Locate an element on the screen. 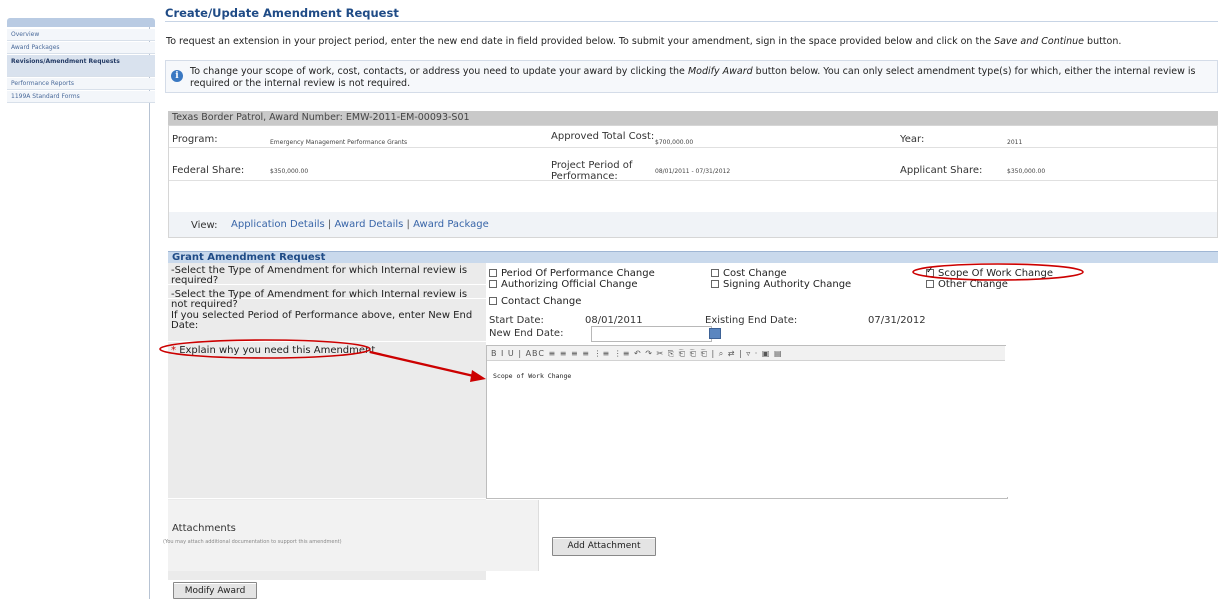 The height and width of the screenshot is (599, 1225). annotation-ellipse-explain is located at coordinates (265, 349).